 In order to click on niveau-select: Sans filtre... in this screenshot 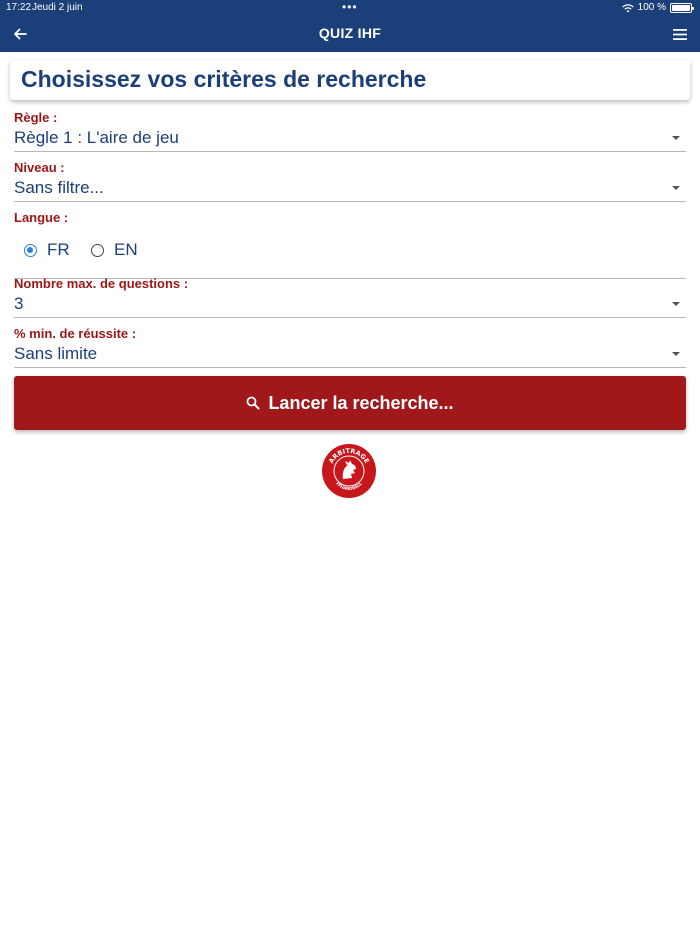, I will do `click(350, 189)`.